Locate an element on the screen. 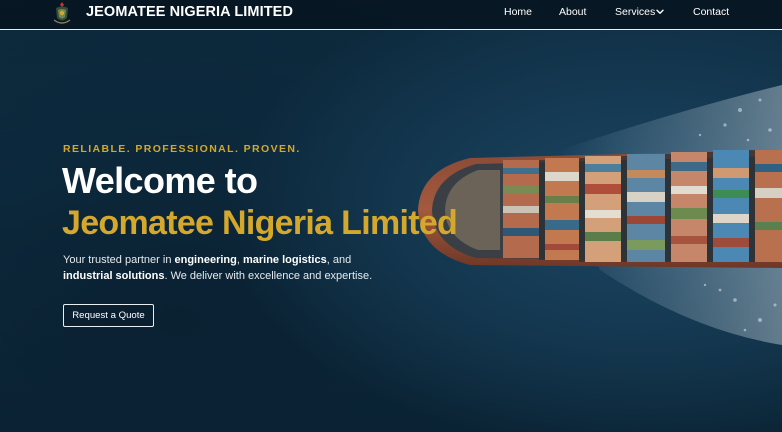  desc-text: Your trusted partner in is located at coordinates (119, 260).